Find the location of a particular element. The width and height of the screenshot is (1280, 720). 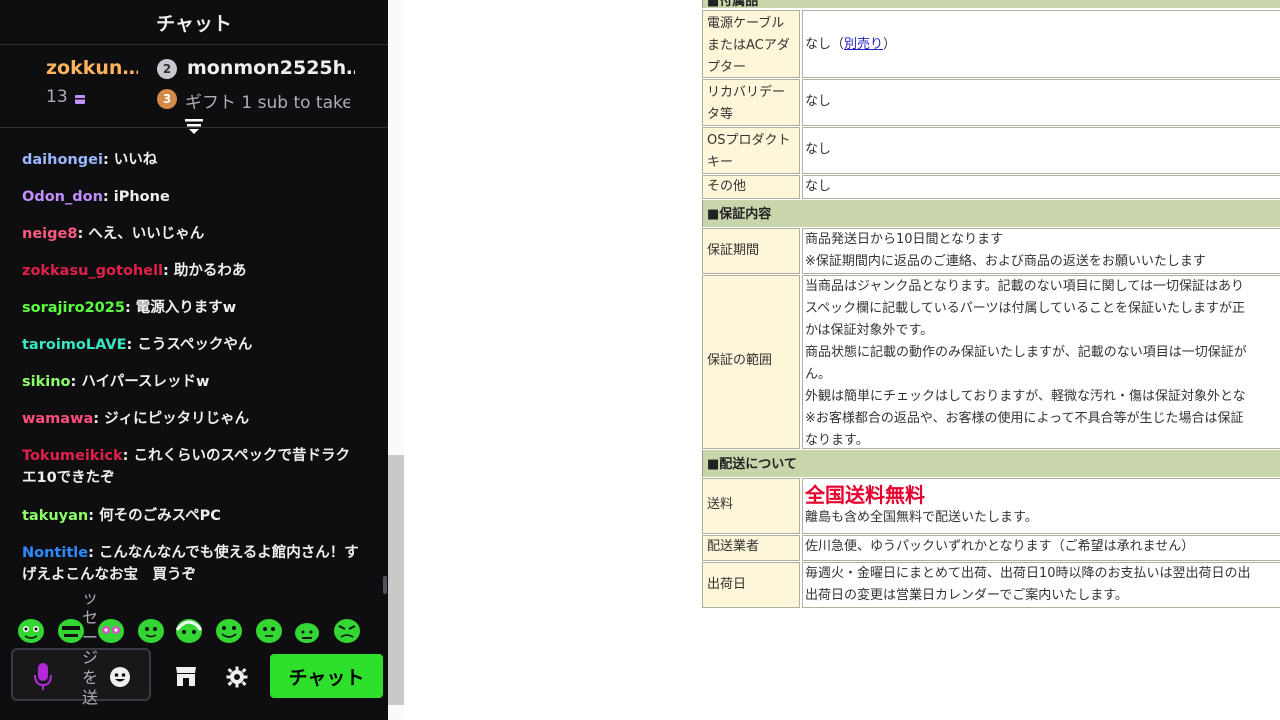

gear-icon is located at coordinates (237, 677).